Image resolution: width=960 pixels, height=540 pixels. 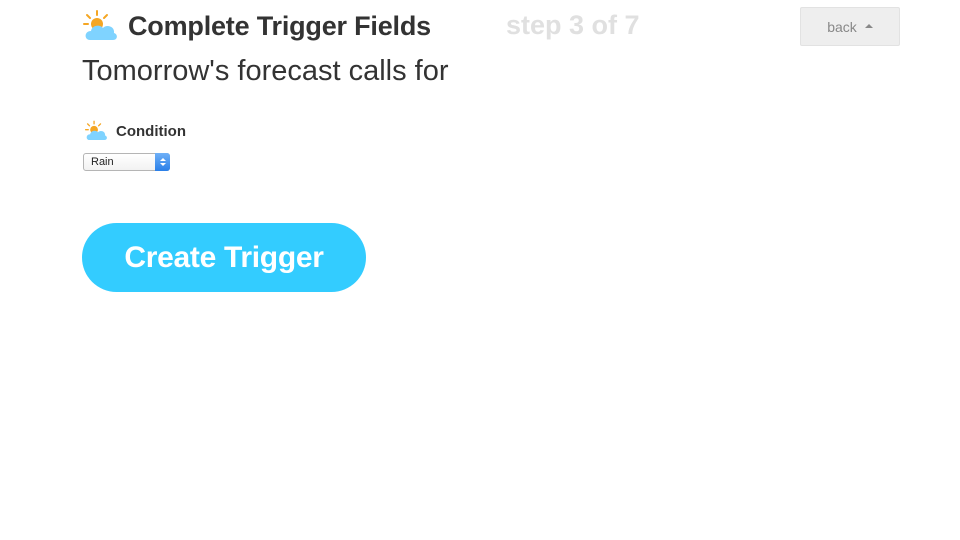 What do you see at coordinates (126, 162) in the screenshot?
I see `condition-select: Rain` at bounding box center [126, 162].